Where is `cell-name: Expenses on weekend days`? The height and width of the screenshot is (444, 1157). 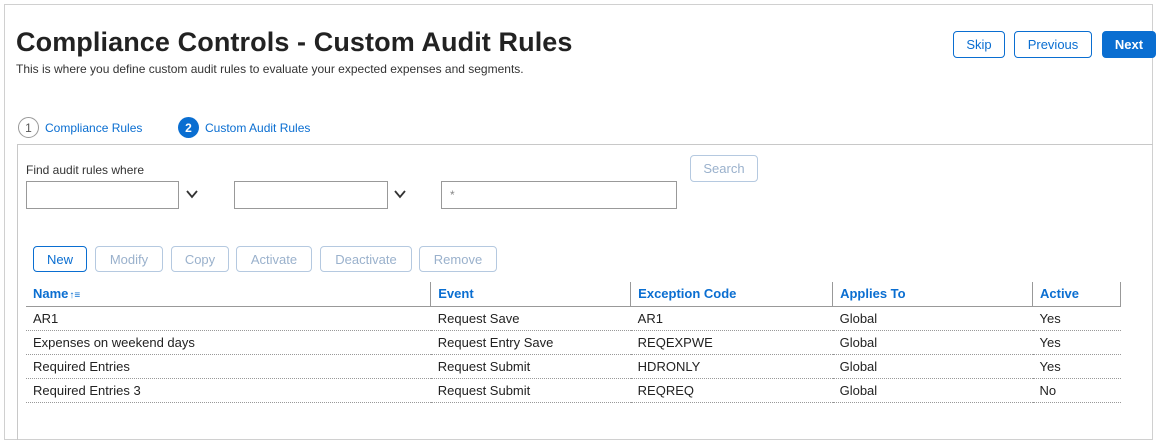 cell-name: Expenses on weekend days is located at coordinates (228, 342).